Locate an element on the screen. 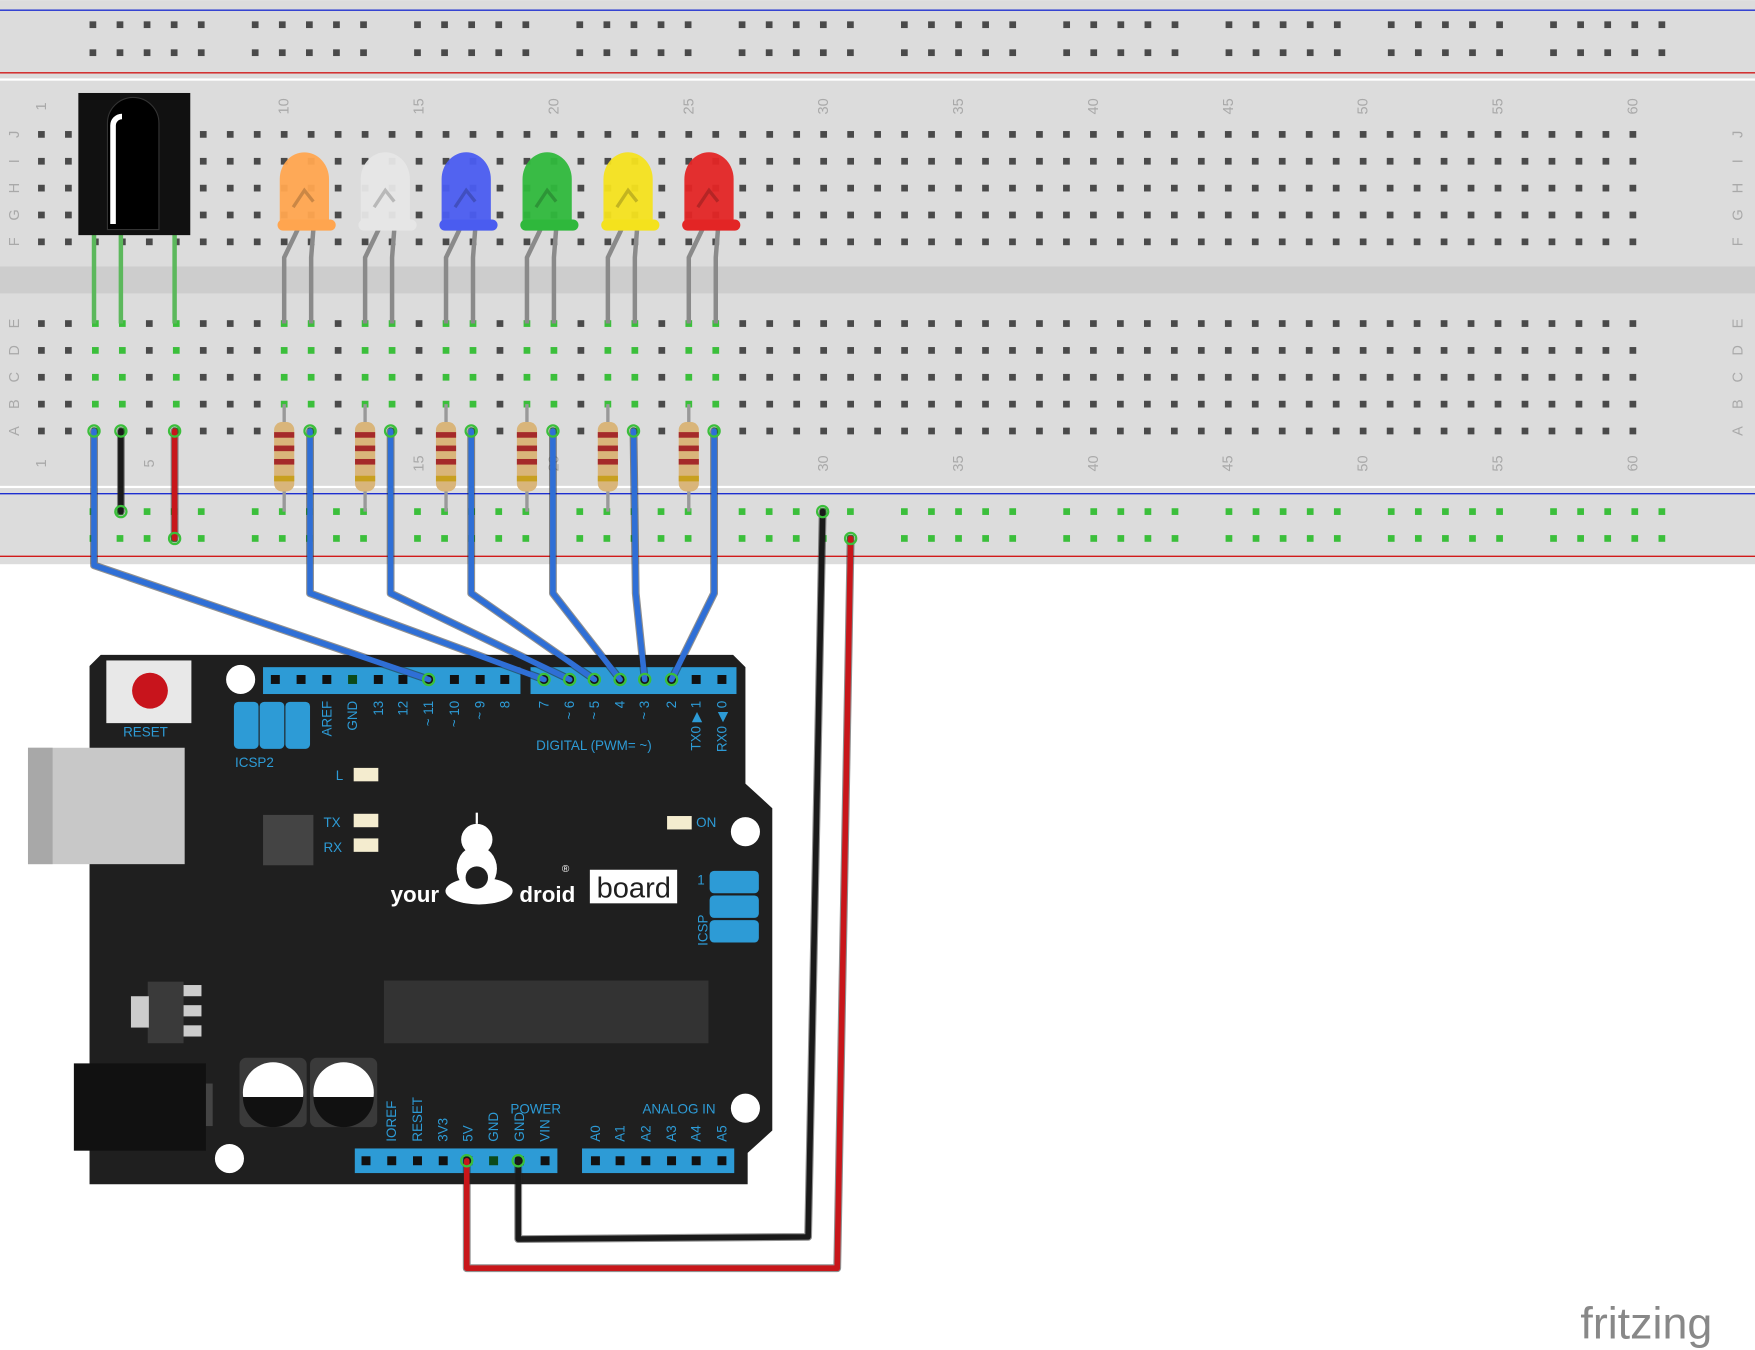 The width and height of the screenshot is (1755, 1350). column-label: 5 is located at coordinates (150, 463).